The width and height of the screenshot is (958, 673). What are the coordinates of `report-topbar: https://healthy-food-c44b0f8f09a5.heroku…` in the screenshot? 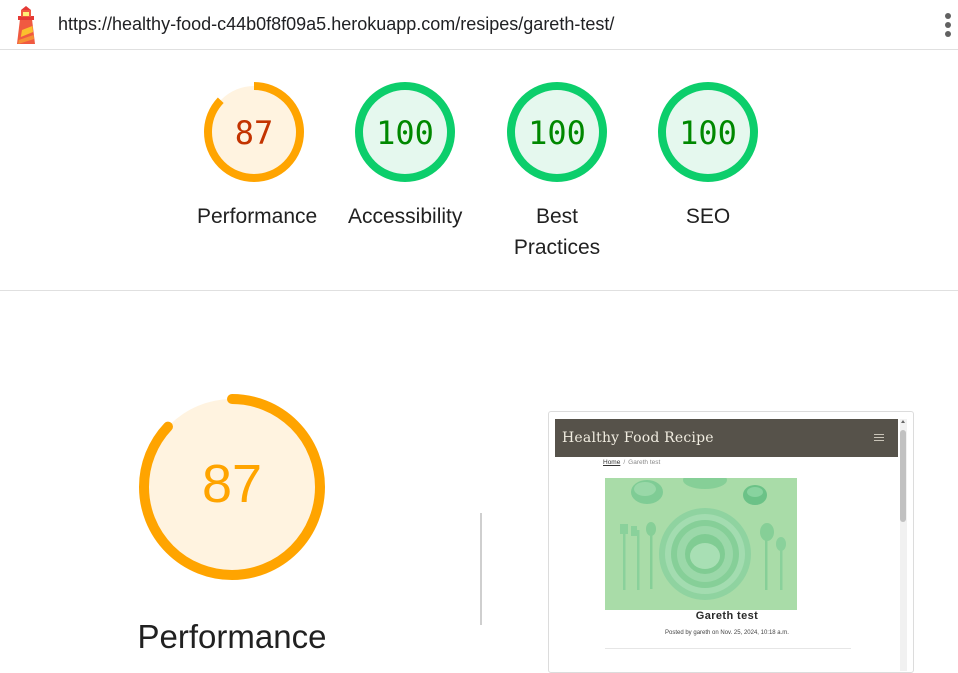 It's located at (479, 25).